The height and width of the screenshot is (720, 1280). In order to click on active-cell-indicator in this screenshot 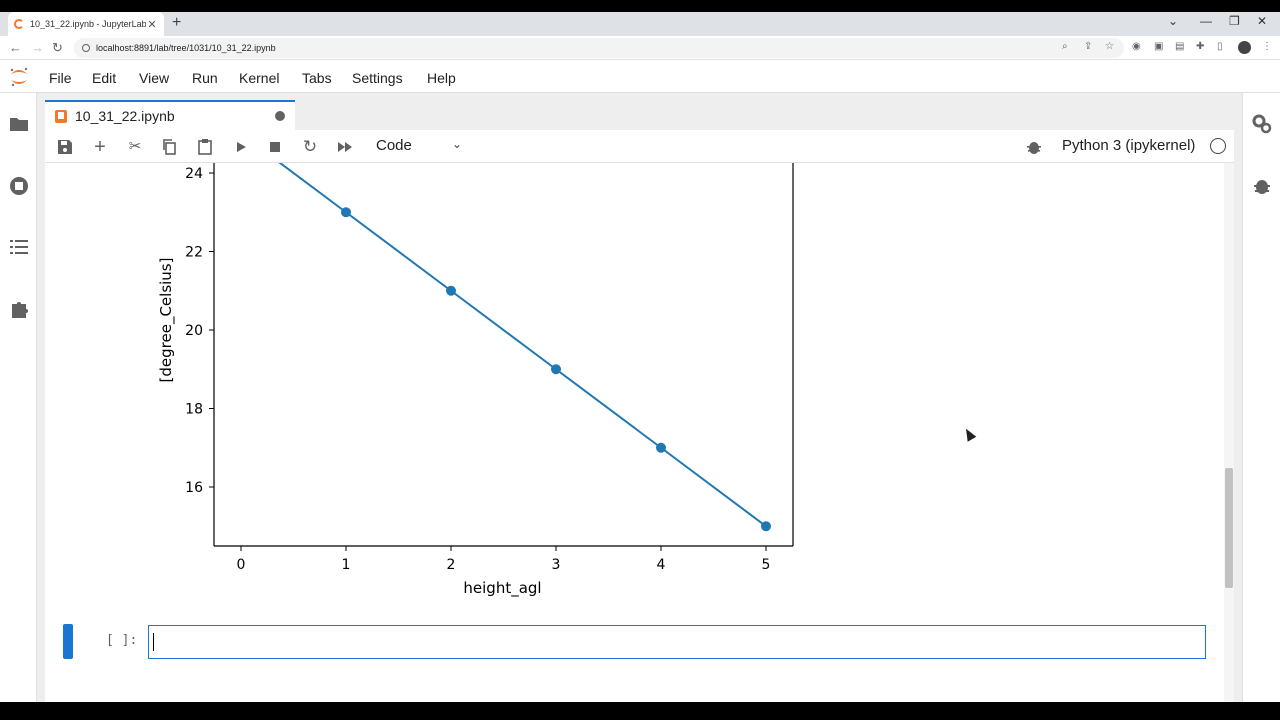, I will do `click(68, 641)`.